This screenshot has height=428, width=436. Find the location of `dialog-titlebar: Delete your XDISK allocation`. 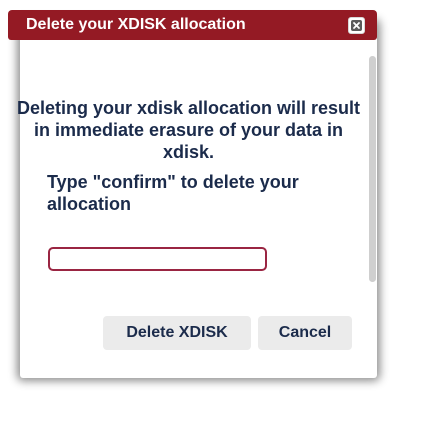

dialog-titlebar: Delete your XDISK allocation is located at coordinates (192, 25).